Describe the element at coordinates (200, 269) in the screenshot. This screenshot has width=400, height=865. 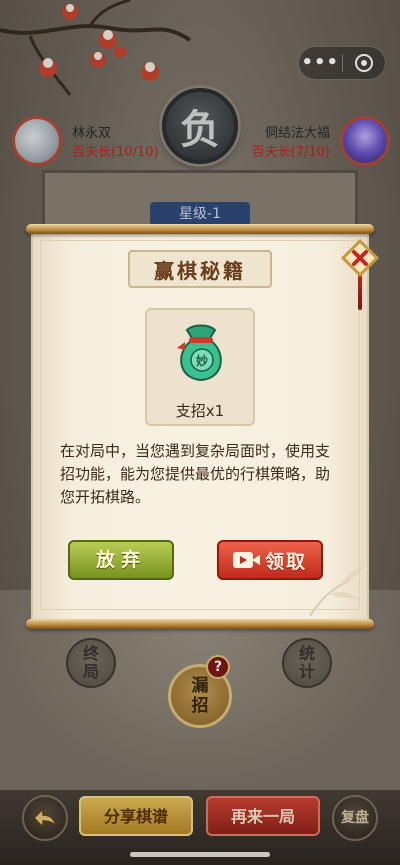
I see `dialog-title: 赢棋秘籍` at that location.